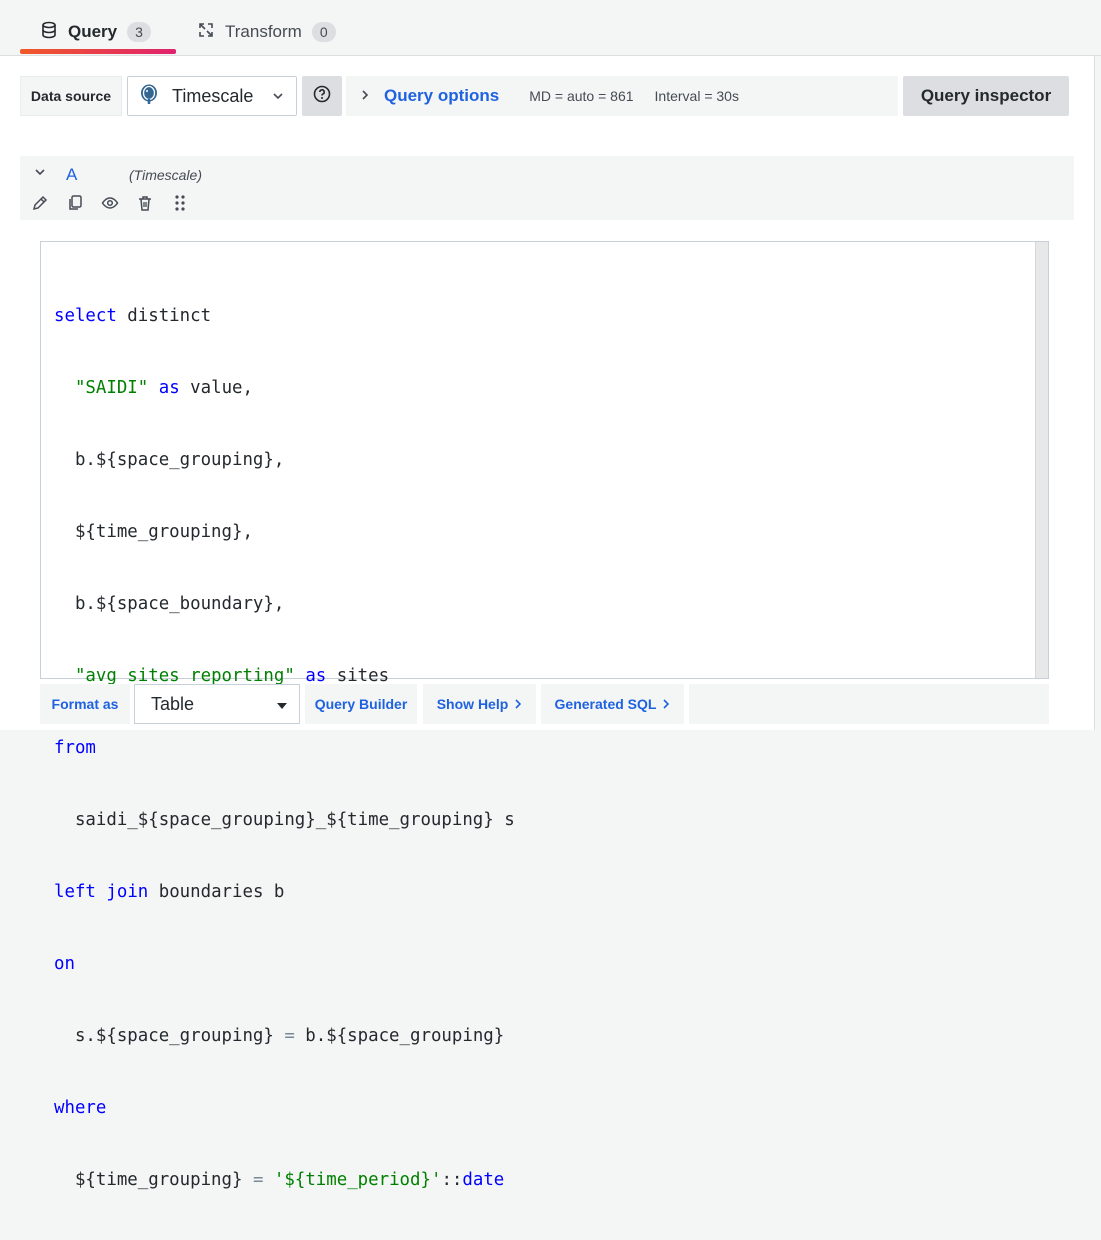 The height and width of the screenshot is (1240, 1101). Describe the element at coordinates (49, 32) in the screenshot. I see `database-icon` at that location.